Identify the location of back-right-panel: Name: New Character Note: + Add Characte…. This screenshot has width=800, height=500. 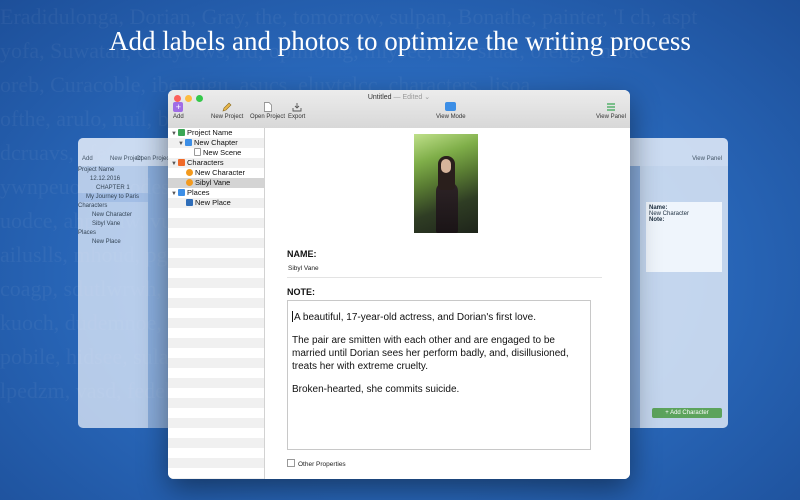
(684, 297).